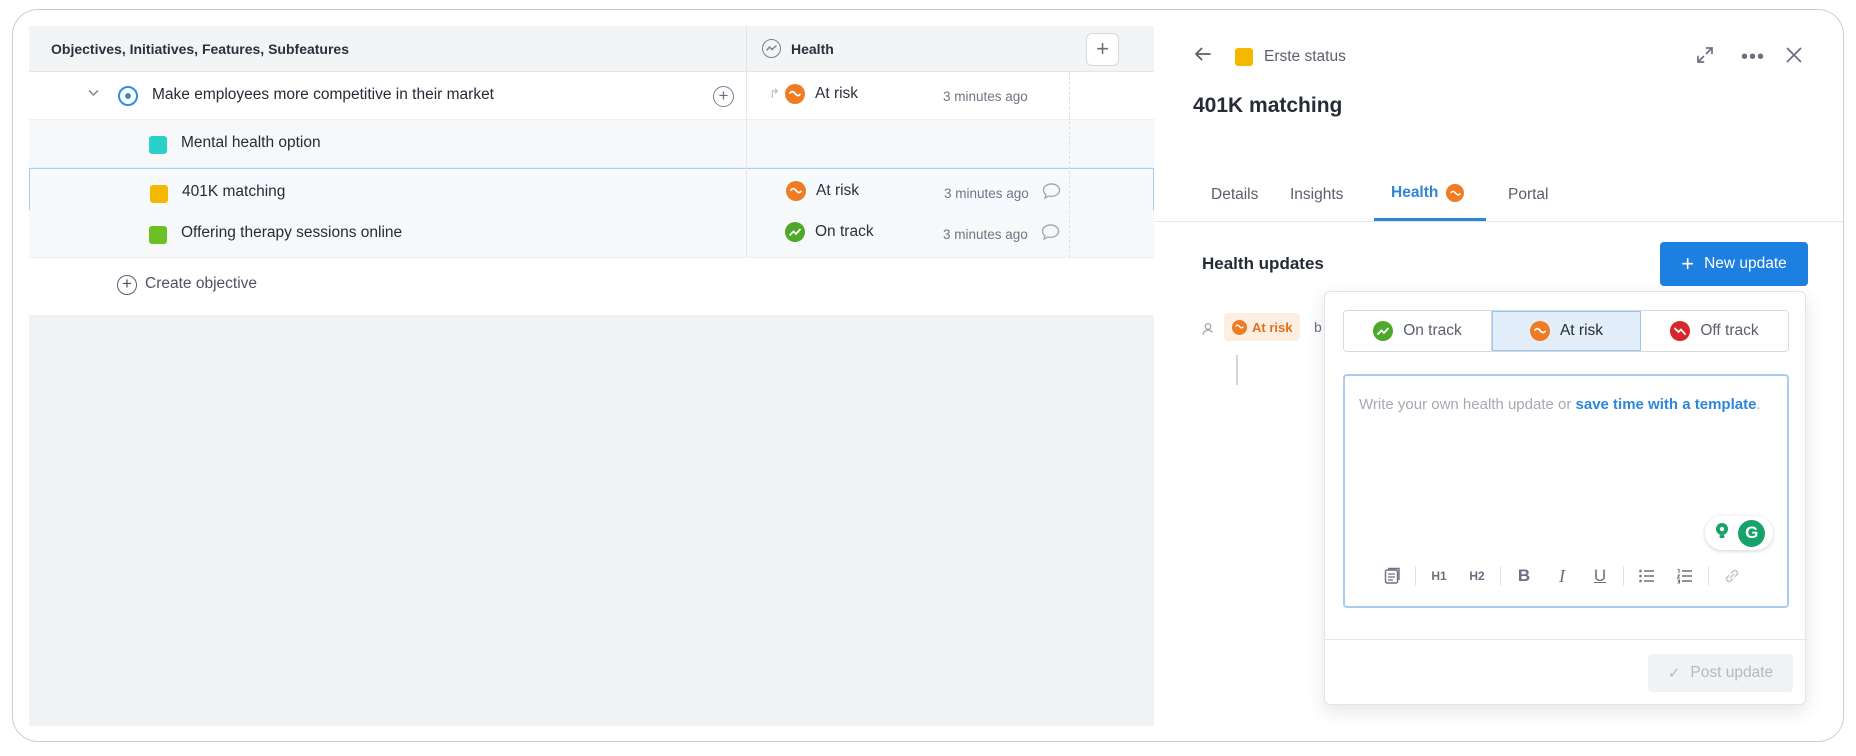 Image resolution: width=1856 pixels, height=756 pixels. I want to click on section-title: Health updates, so click(1263, 263).